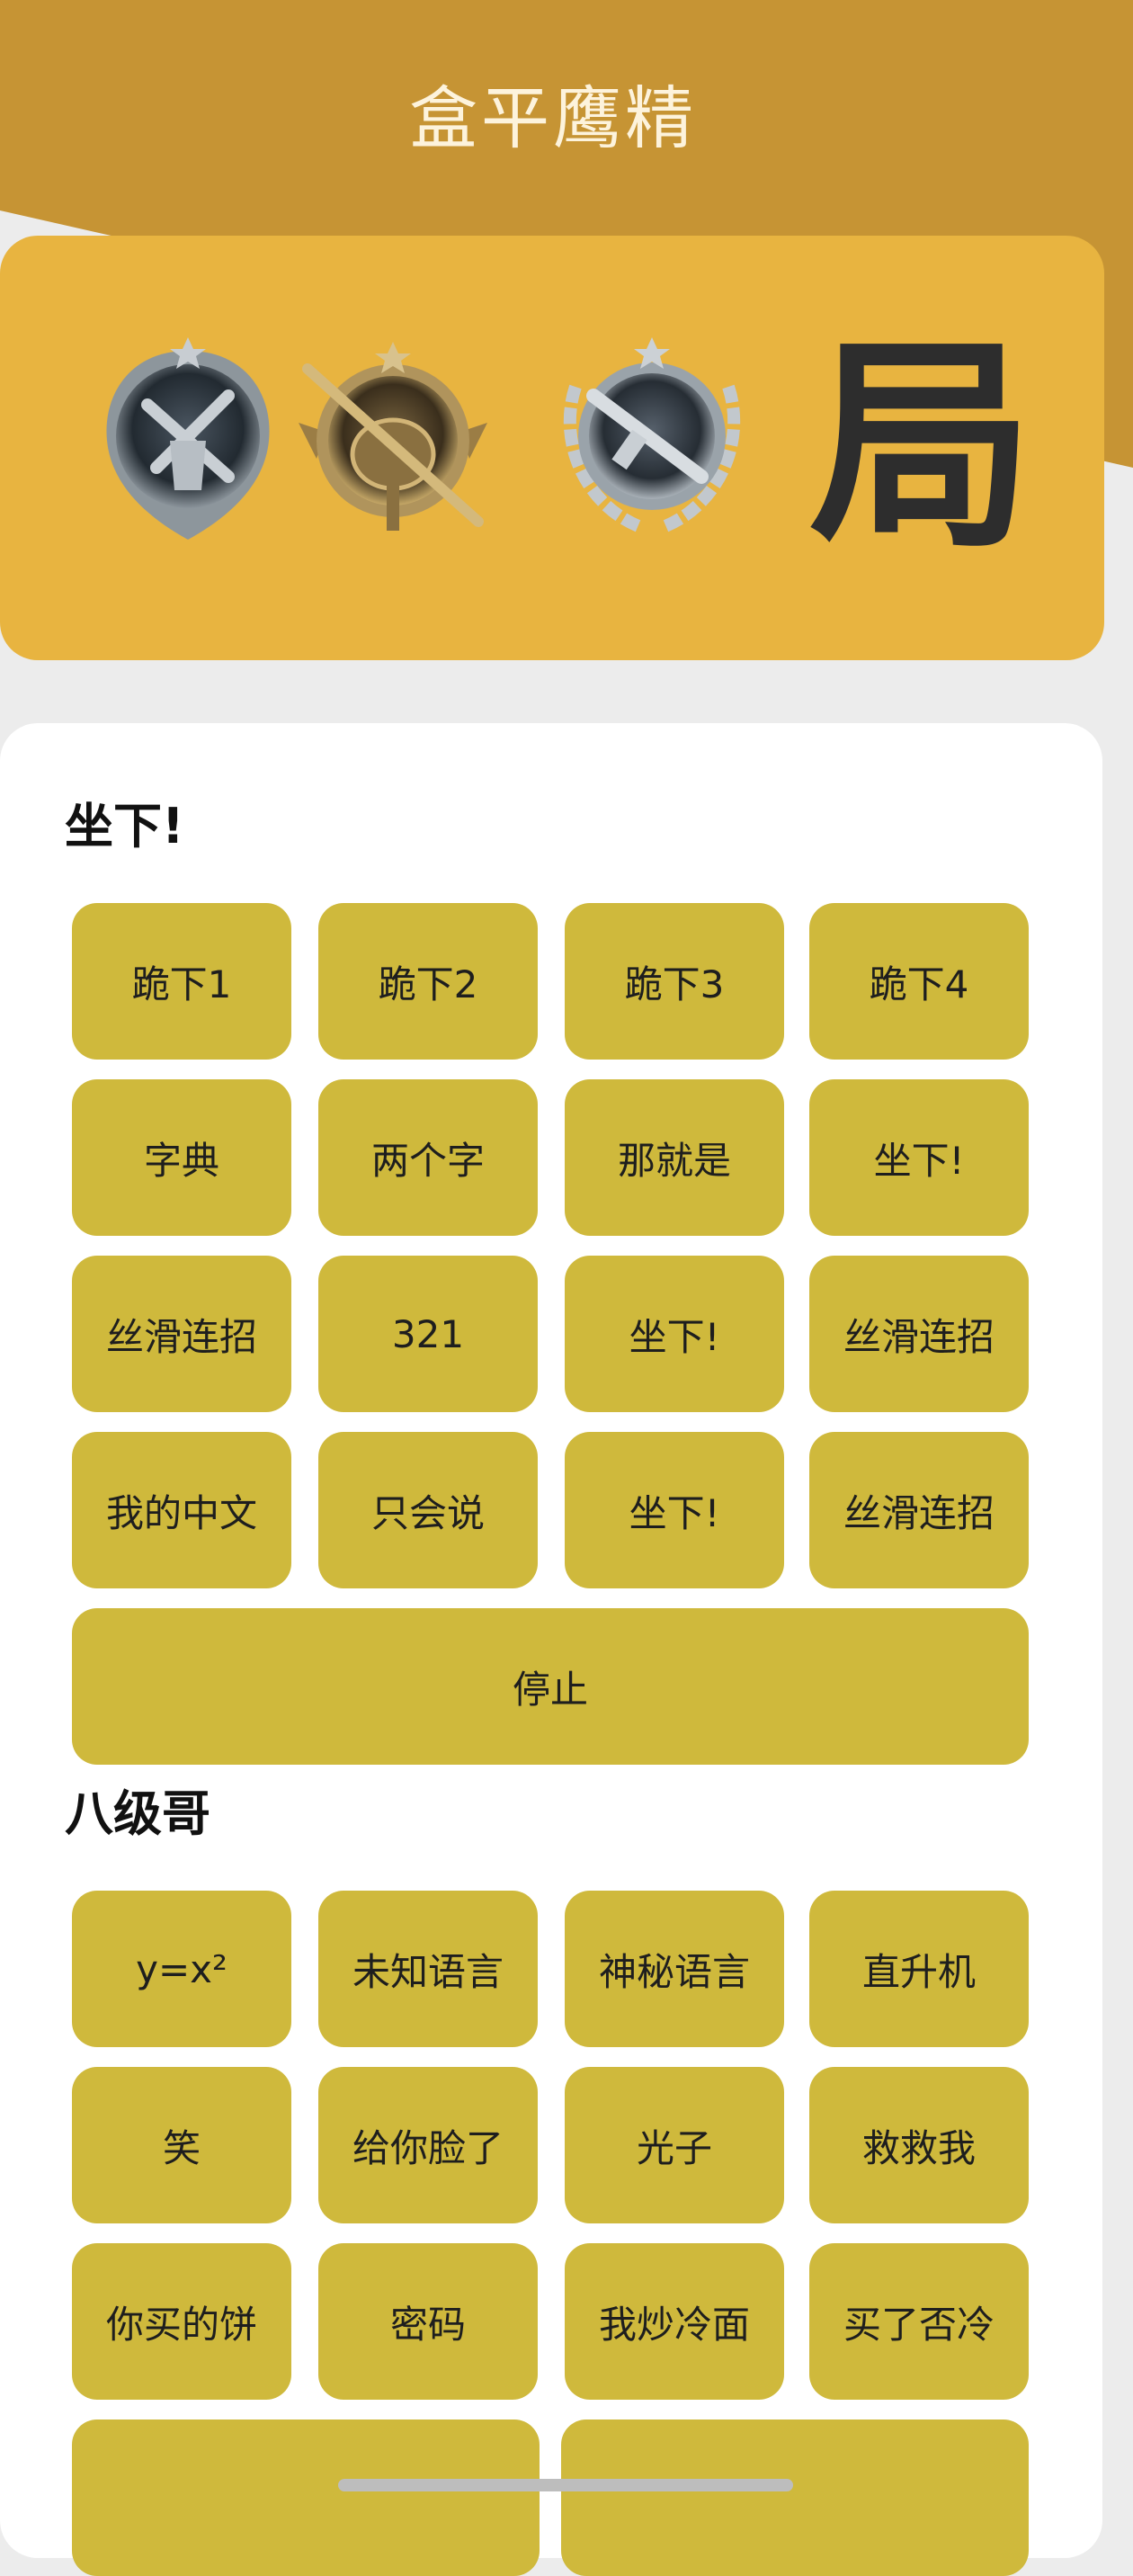 This screenshot has height=2576, width=1133. Describe the element at coordinates (921, 446) in the screenshot. I see `banner-character: 局` at that location.